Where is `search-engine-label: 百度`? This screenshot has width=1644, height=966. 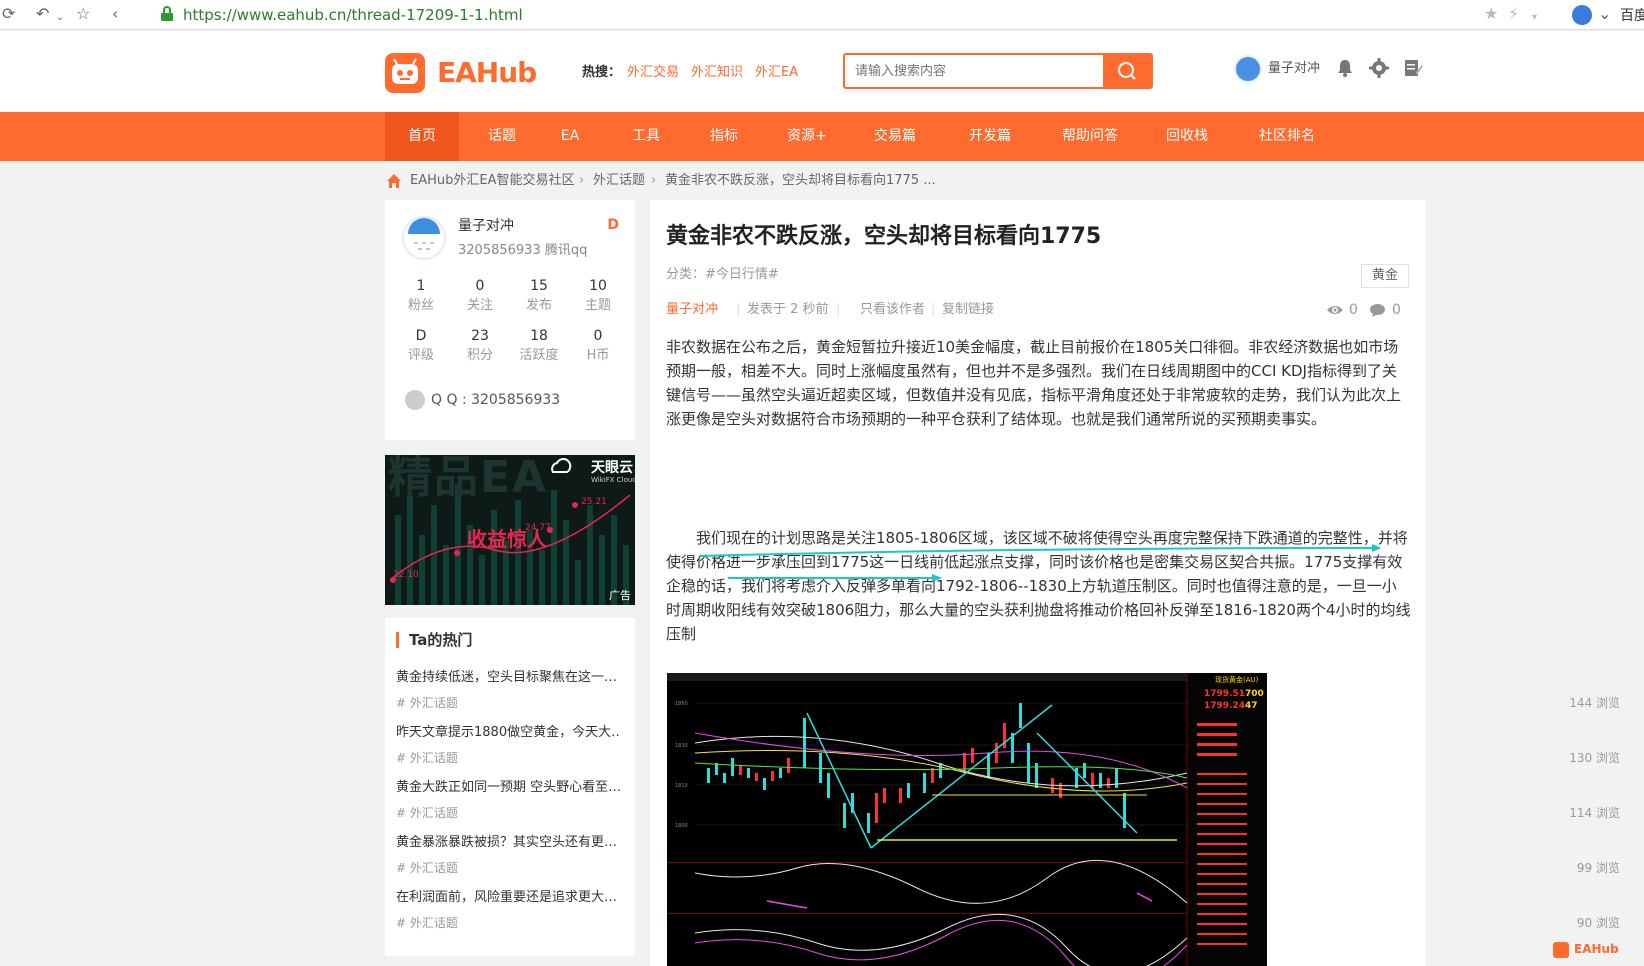
search-engine-label: 百度 is located at coordinates (1632, 15).